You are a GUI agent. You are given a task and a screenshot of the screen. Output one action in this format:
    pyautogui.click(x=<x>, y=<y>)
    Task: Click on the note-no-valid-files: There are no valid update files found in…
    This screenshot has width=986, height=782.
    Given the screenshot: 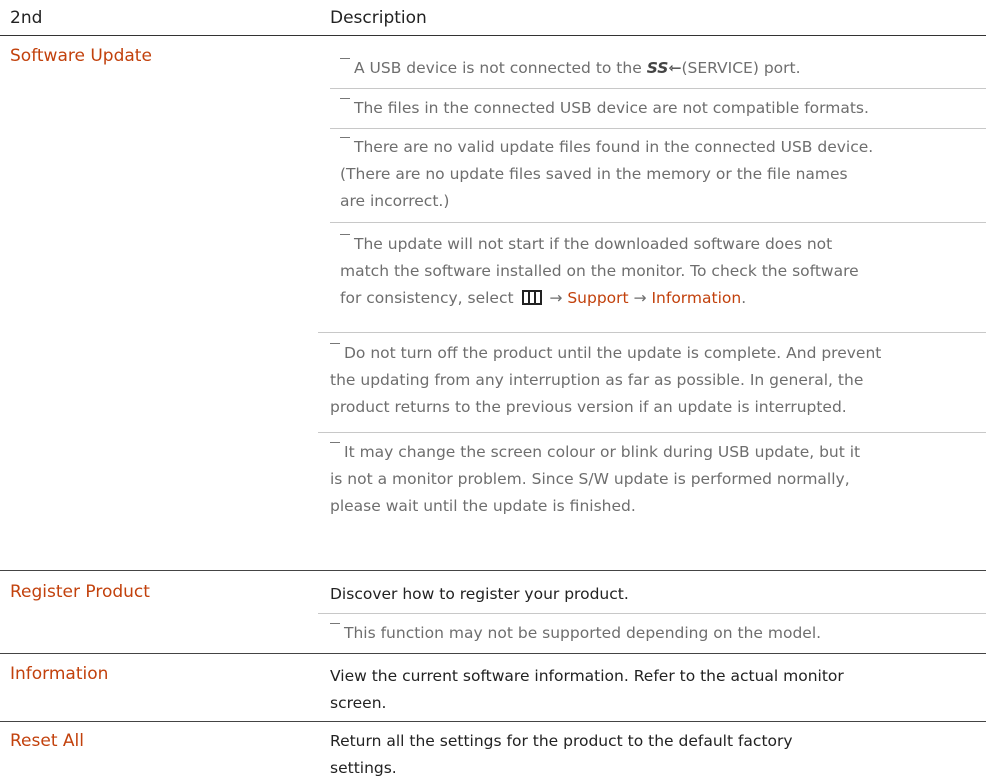 What is the action you would take?
    pyautogui.click(x=607, y=173)
    